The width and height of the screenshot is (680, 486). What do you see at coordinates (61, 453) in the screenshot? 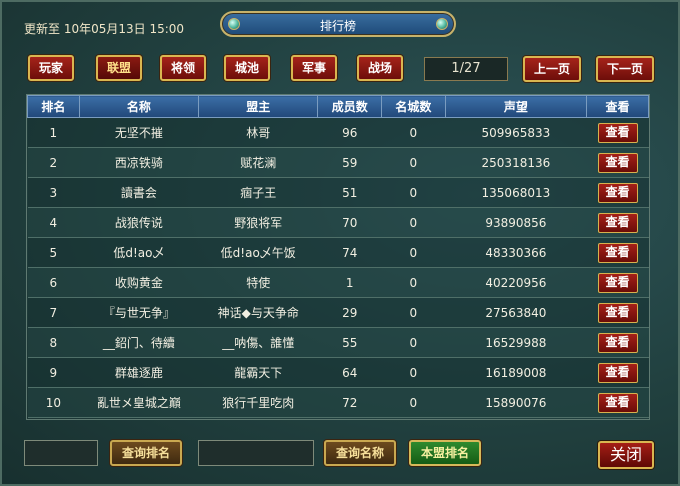
I see `rank-query-input` at bounding box center [61, 453].